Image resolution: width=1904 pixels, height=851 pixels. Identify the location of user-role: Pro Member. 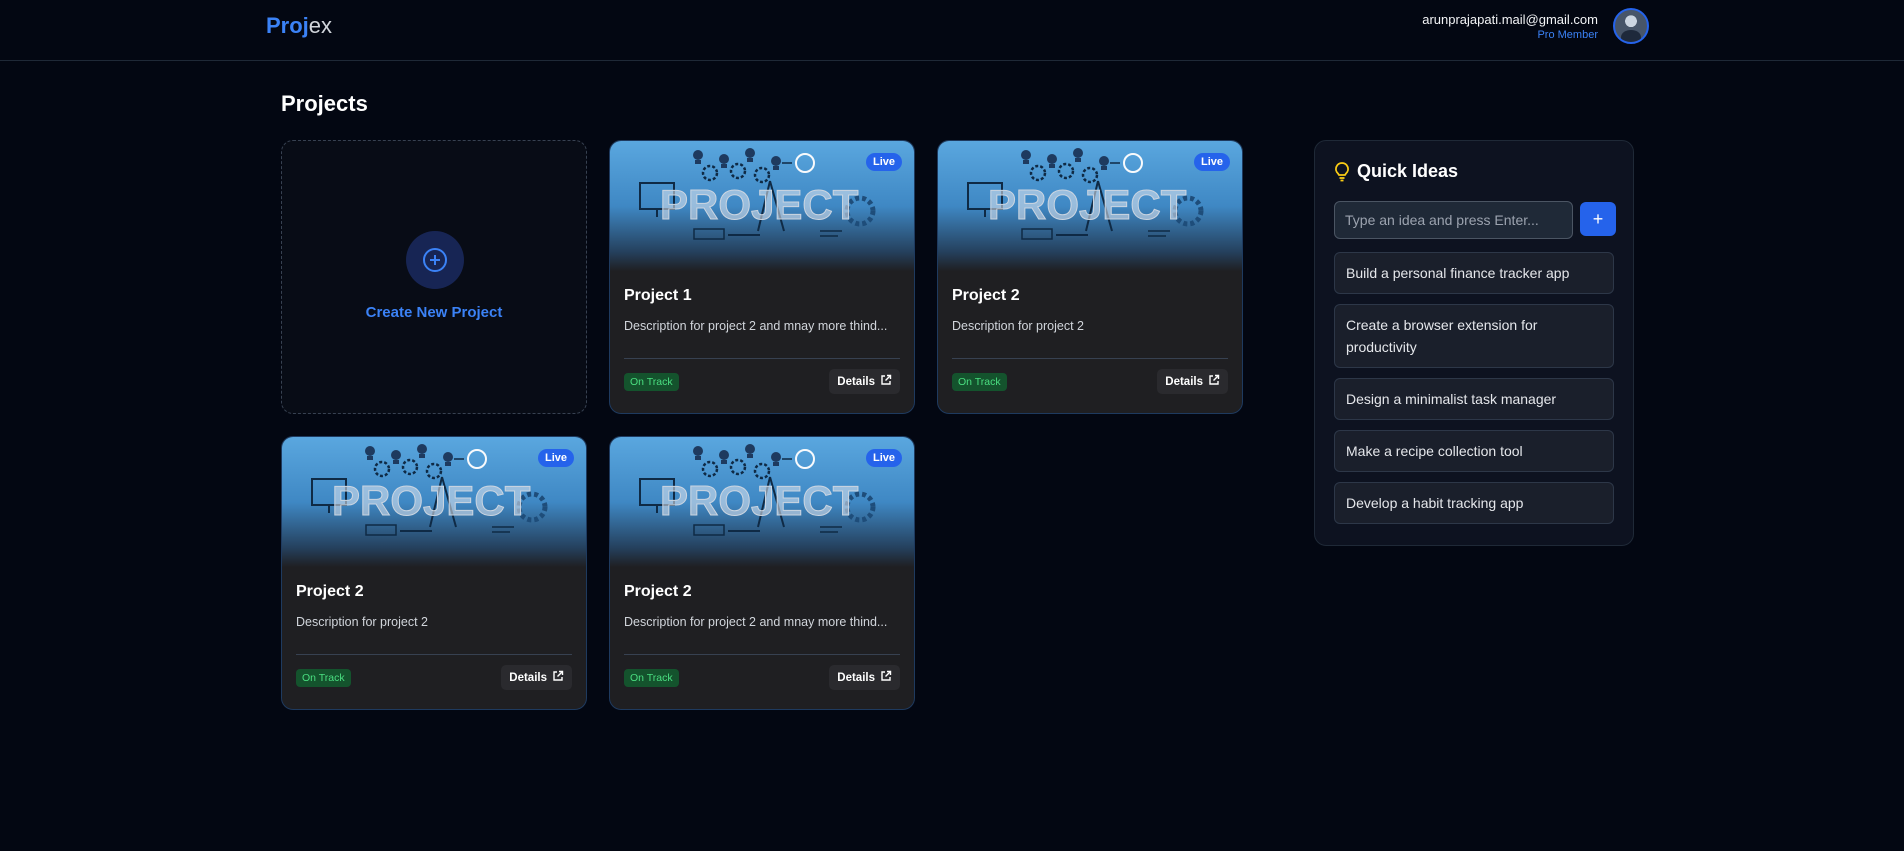
(1567, 35).